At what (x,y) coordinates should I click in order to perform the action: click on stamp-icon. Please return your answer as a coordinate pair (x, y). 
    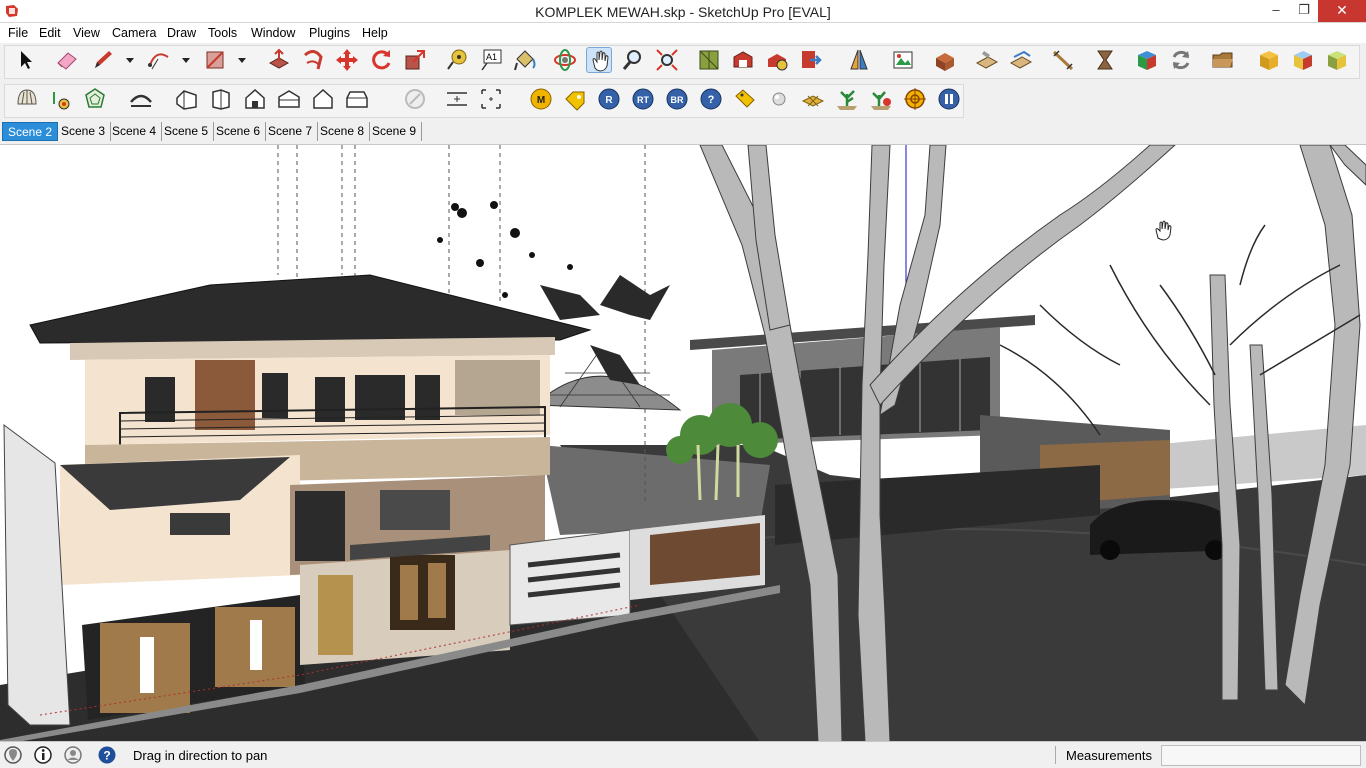
    Looking at the image, I should click on (987, 60).